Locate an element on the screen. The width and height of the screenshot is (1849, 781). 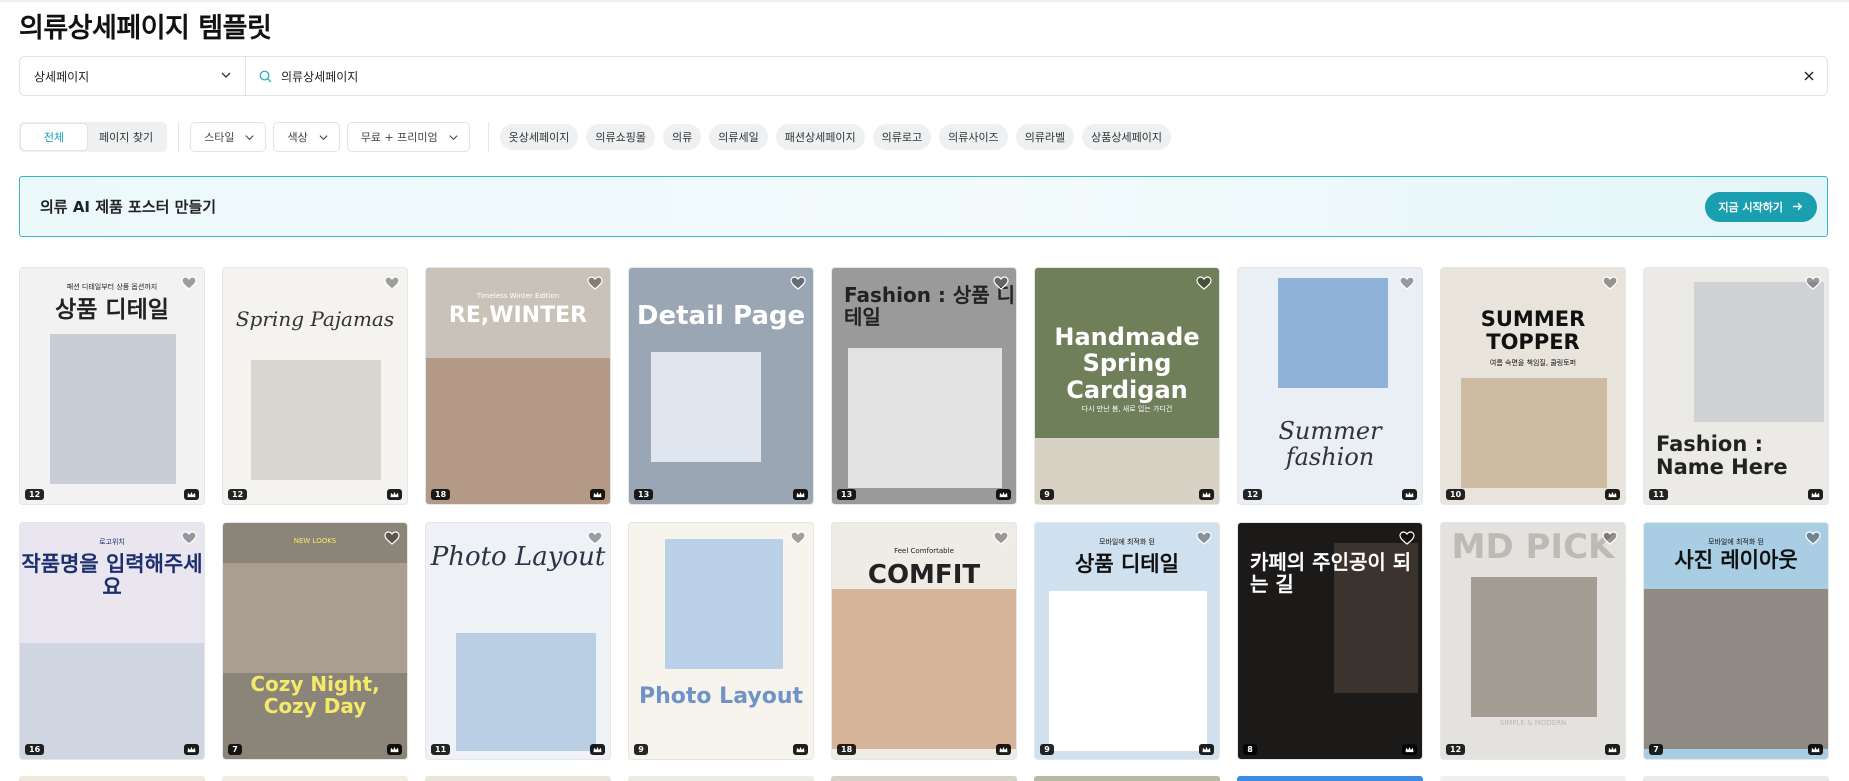
template-card: Detail Page 13 is located at coordinates (721, 386).